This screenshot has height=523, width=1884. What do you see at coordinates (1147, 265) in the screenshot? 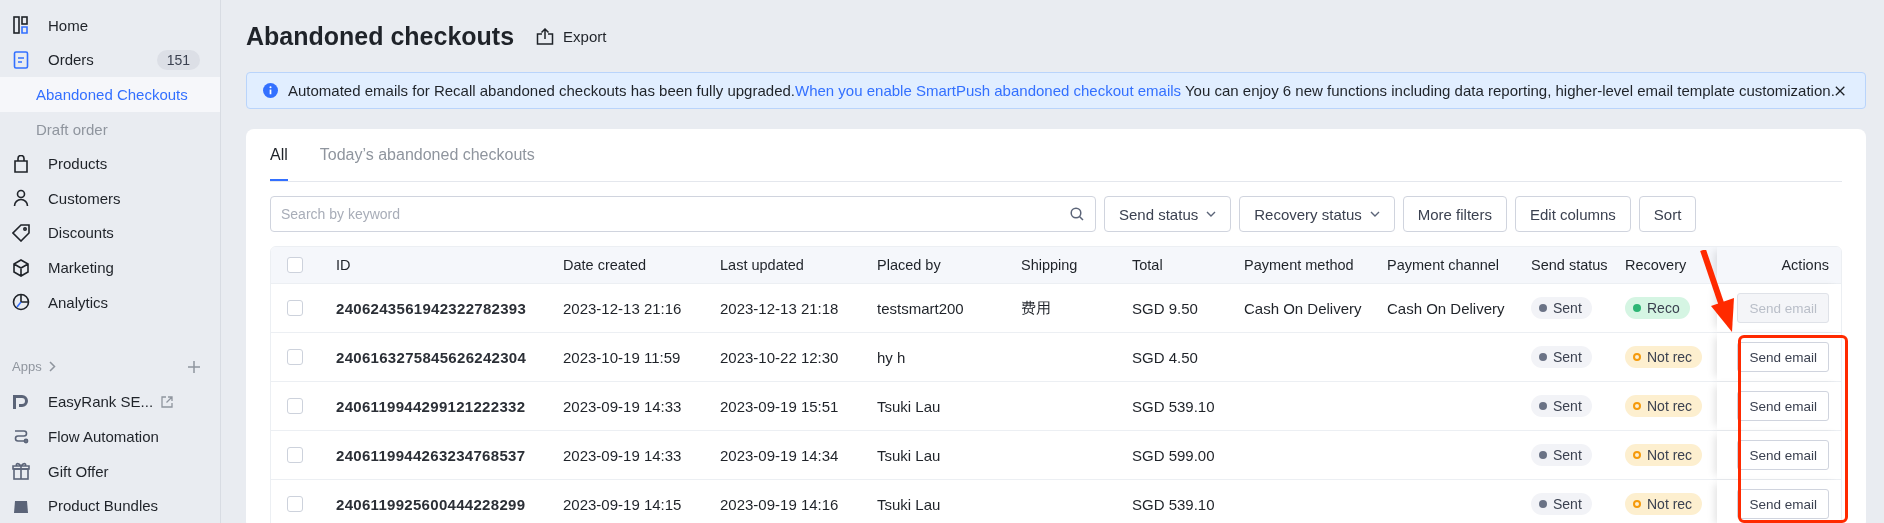
I see `column-header: Total` at bounding box center [1147, 265].